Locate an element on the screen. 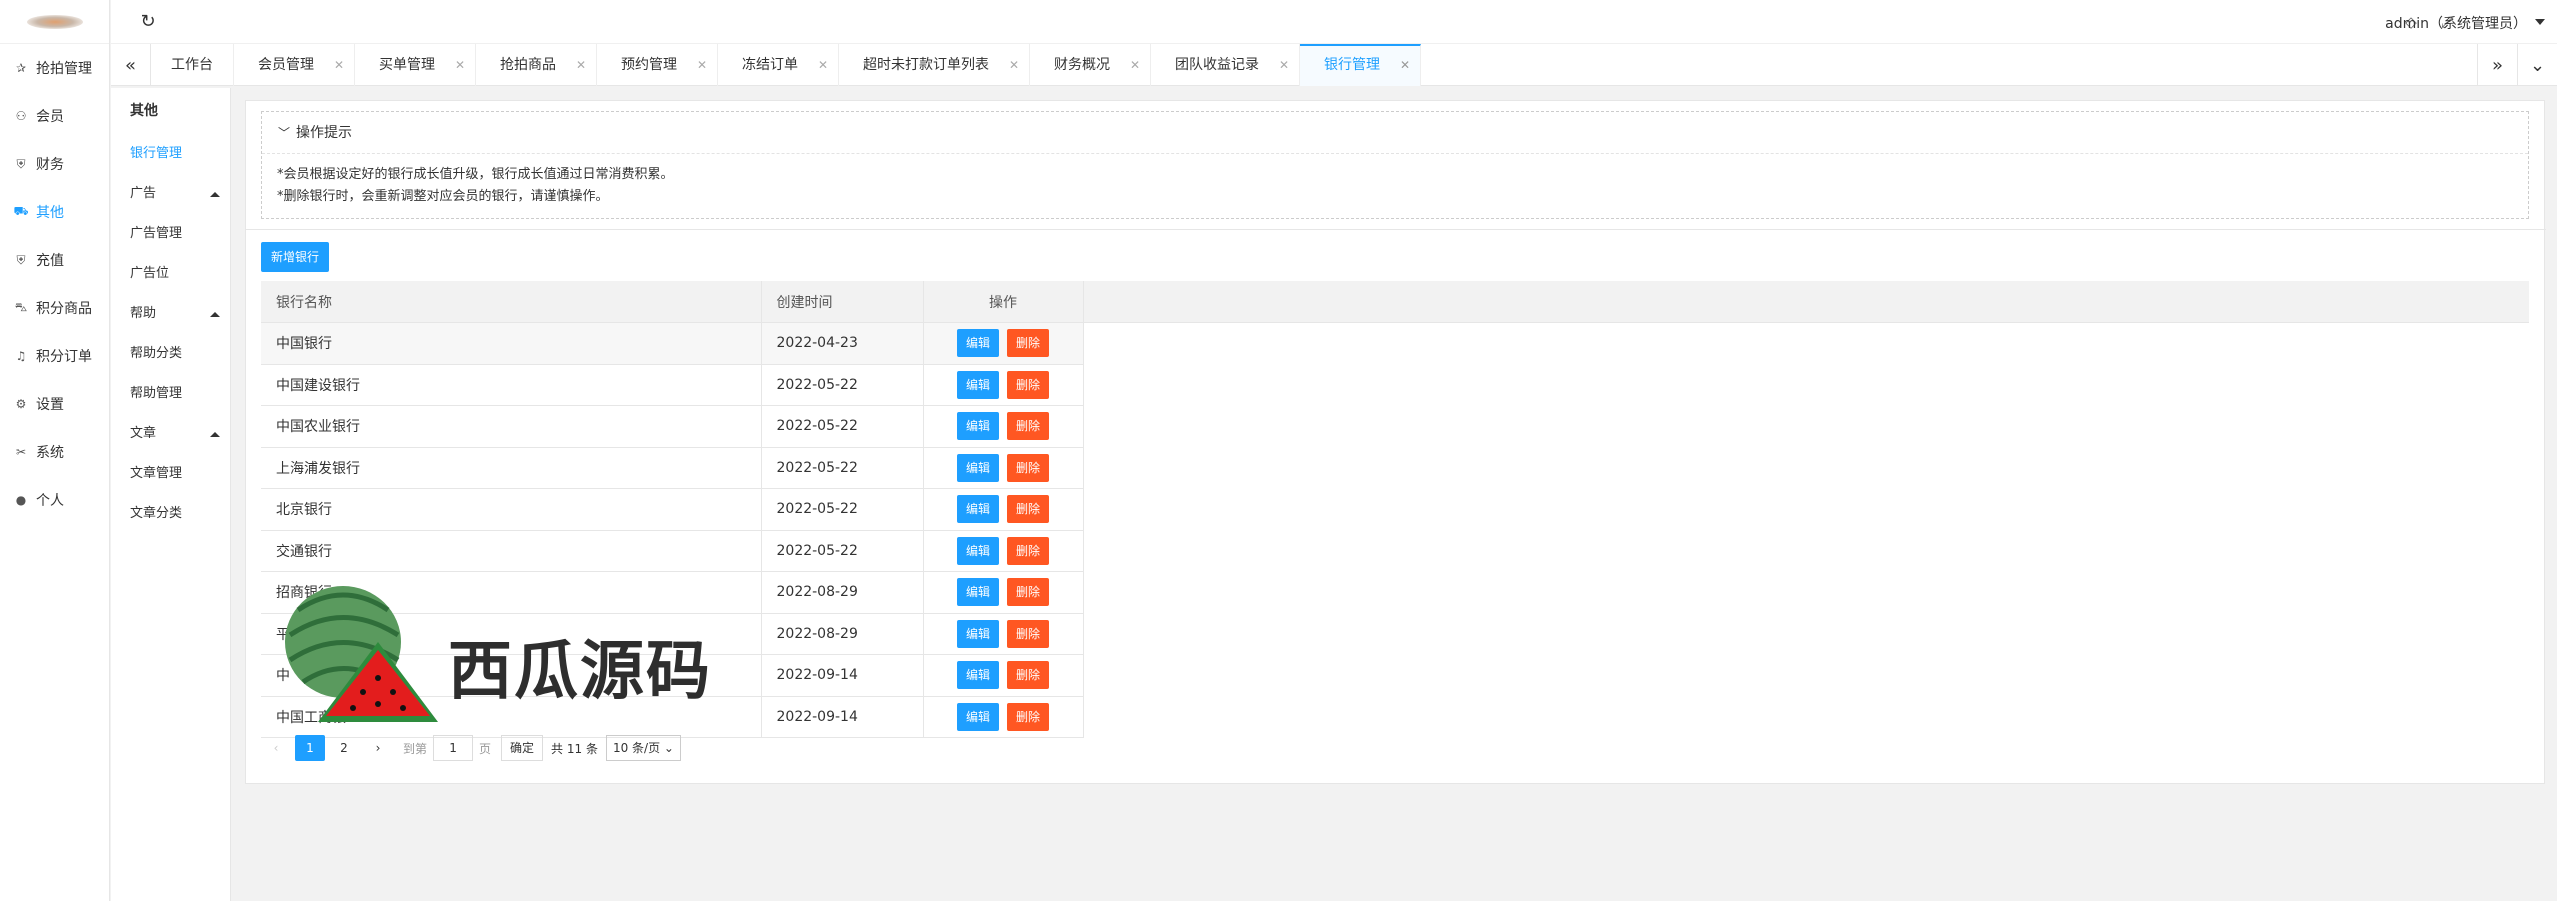 The image size is (2557, 901). tips-title: 操作提示 is located at coordinates (324, 133).